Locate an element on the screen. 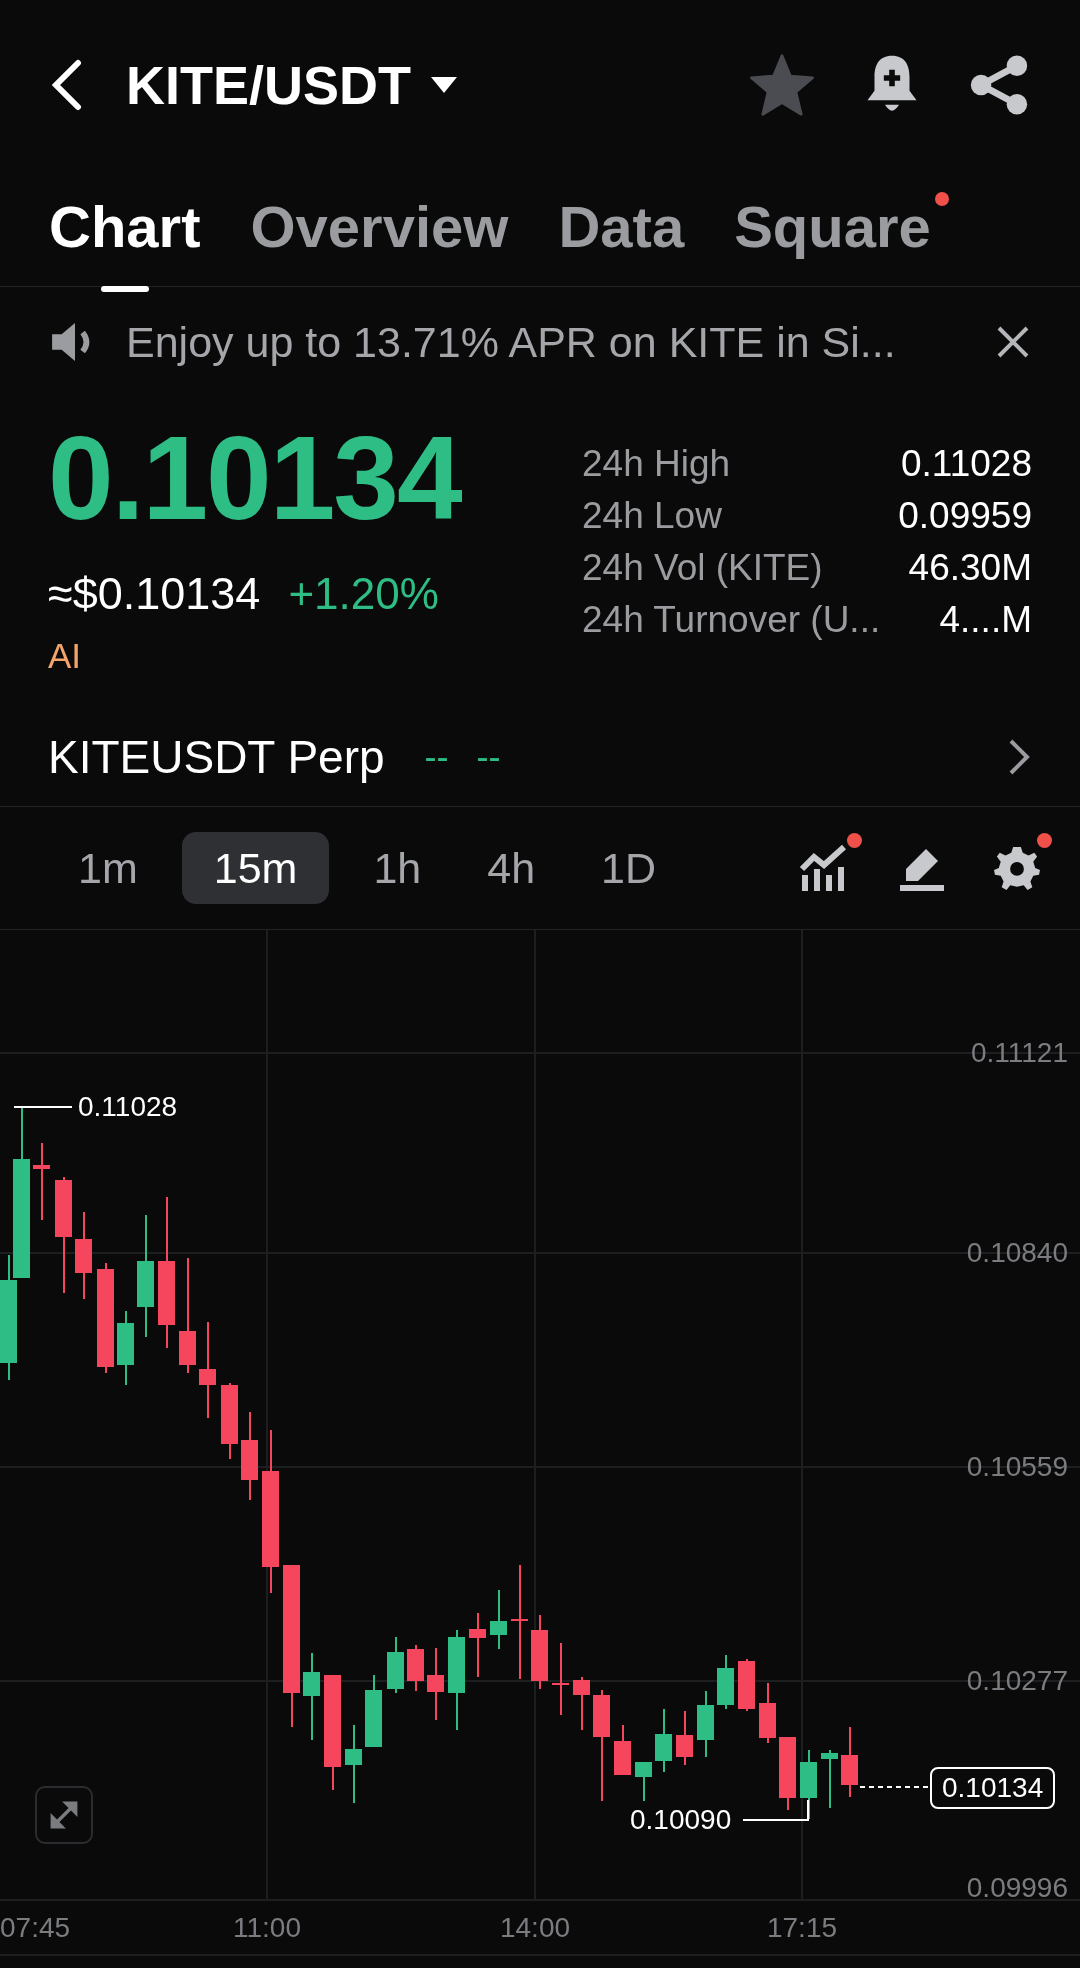 The image size is (1080, 1968). active-tab-indicator is located at coordinates (124, 289).